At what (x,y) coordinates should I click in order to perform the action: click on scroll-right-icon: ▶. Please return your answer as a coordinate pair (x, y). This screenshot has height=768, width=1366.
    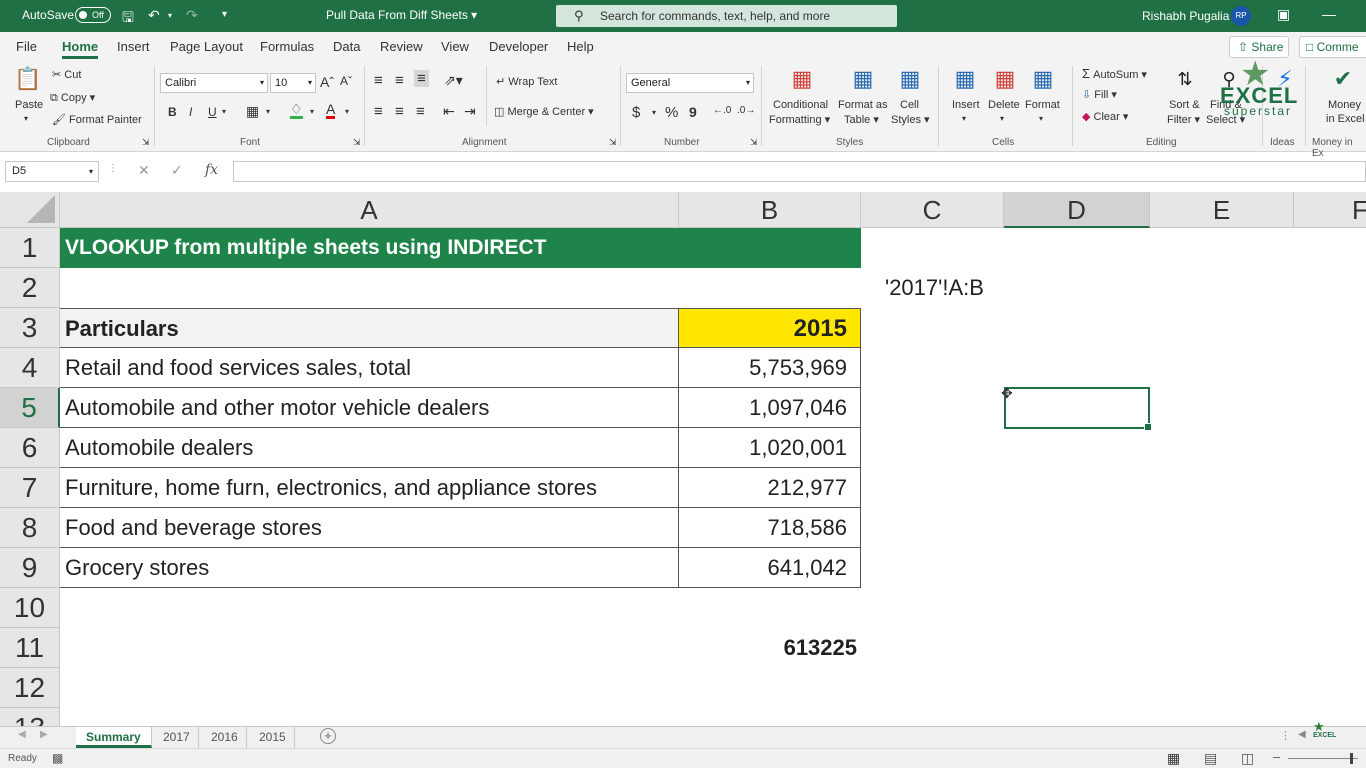
    Looking at the image, I should click on (44, 734).